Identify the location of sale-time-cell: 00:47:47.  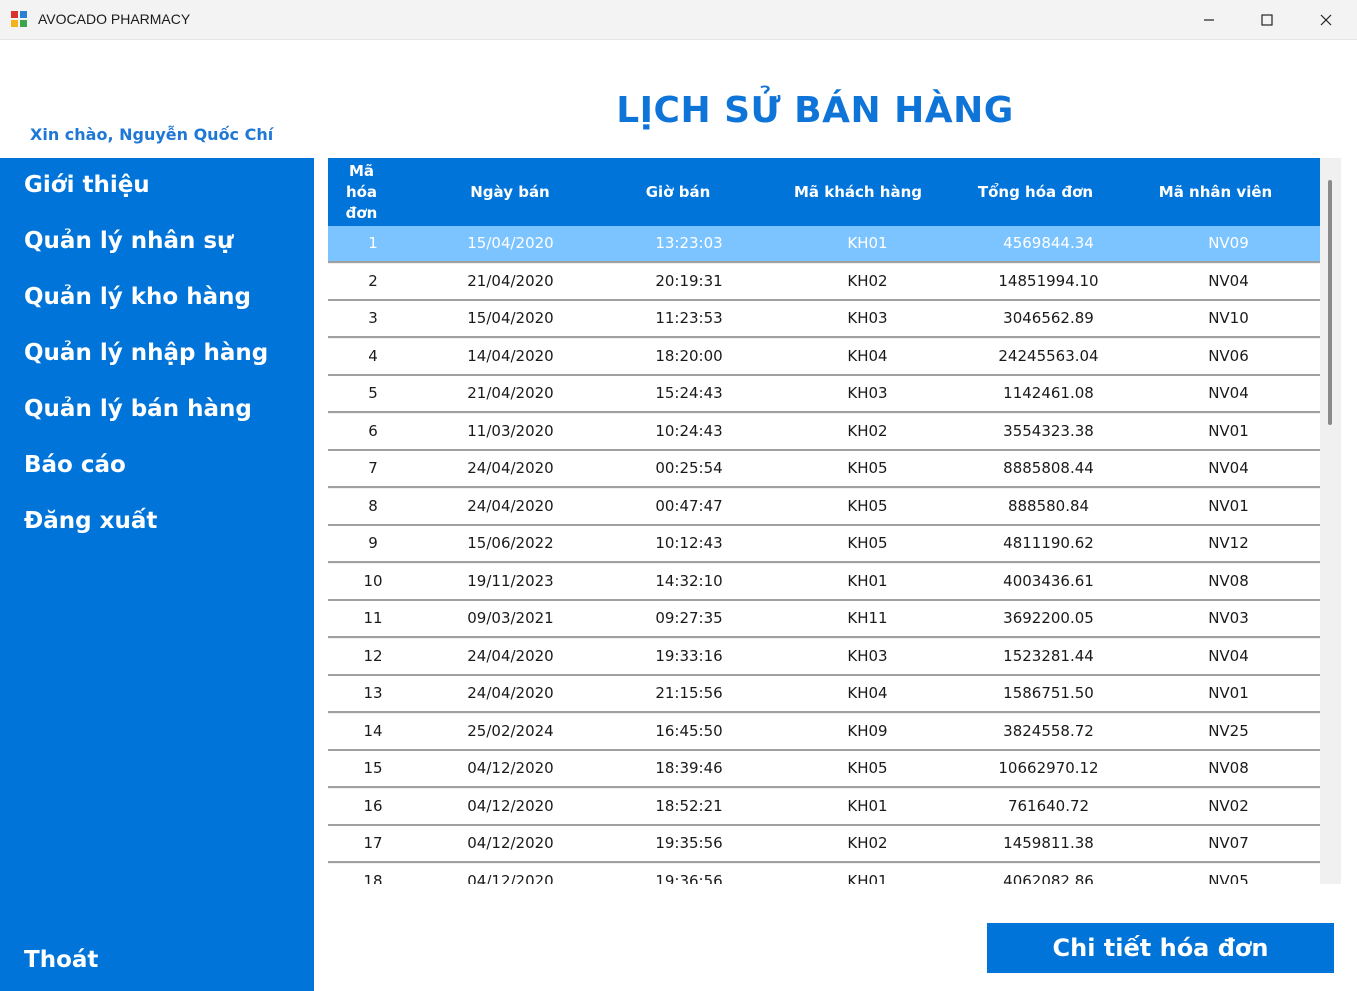
(689, 506).